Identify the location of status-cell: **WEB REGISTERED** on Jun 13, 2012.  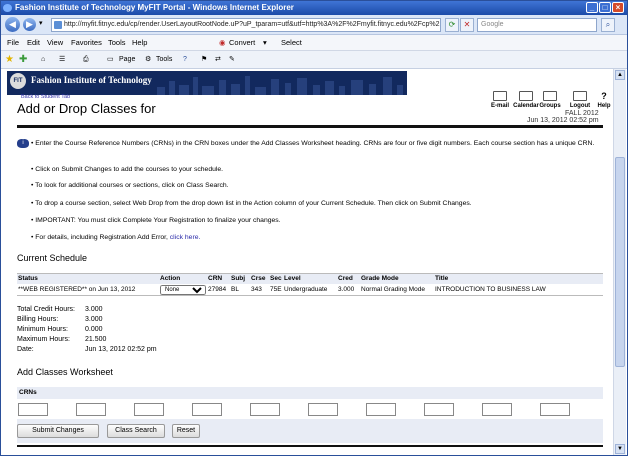
(77, 289).